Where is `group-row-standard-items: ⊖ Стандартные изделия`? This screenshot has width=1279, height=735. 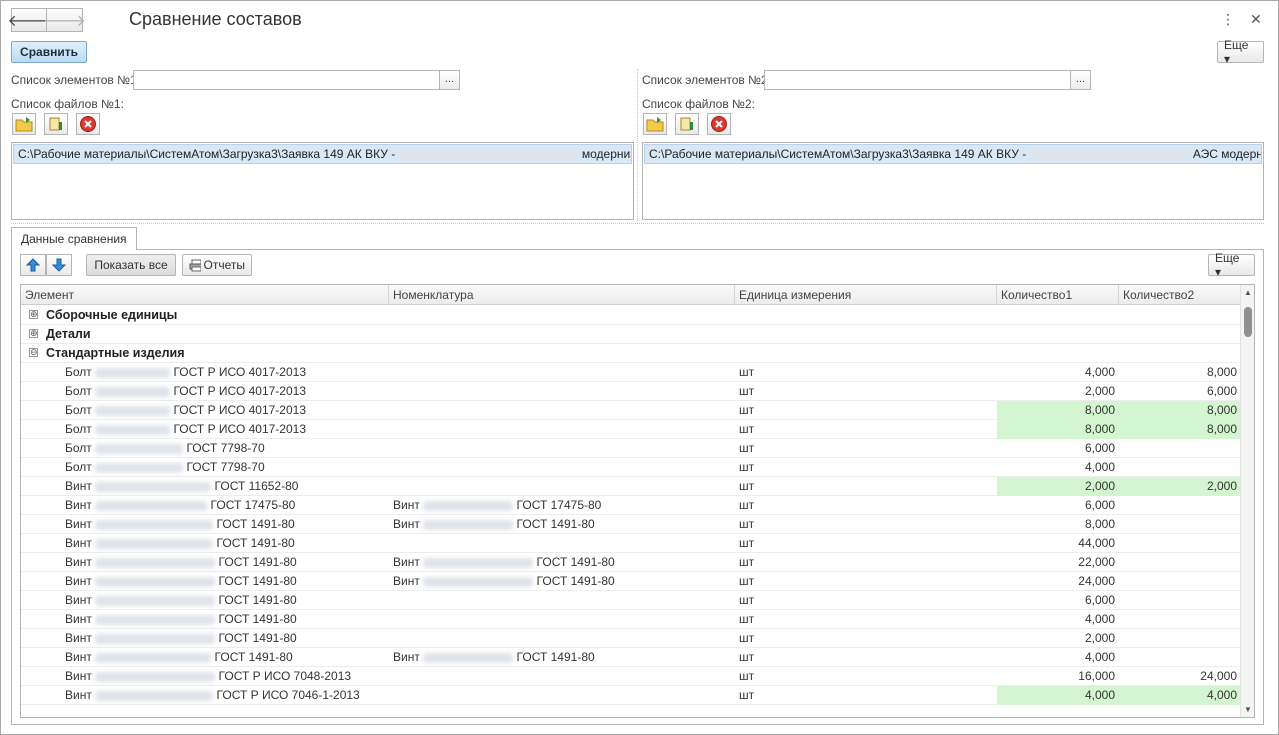 group-row-standard-items: ⊖ Стандартные изделия is located at coordinates (631, 353).